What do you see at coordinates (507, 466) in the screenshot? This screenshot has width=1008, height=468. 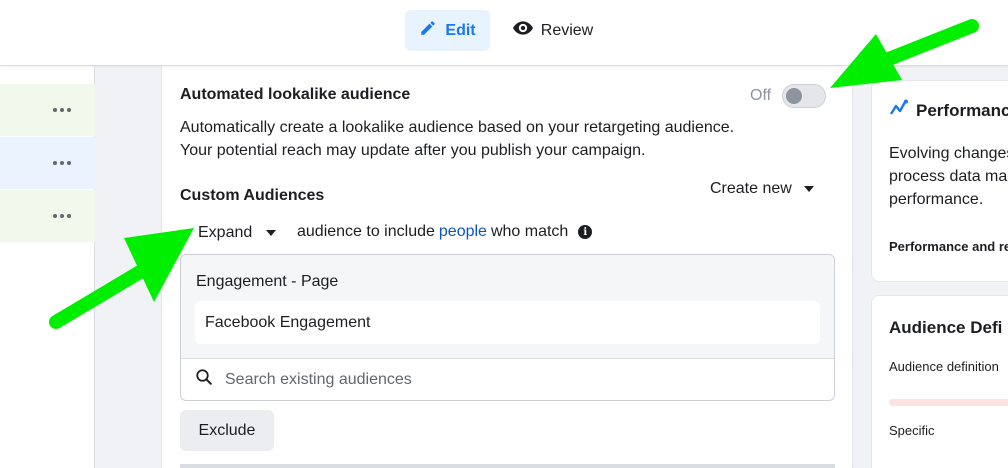 I see `divider` at bounding box center [507, 466].